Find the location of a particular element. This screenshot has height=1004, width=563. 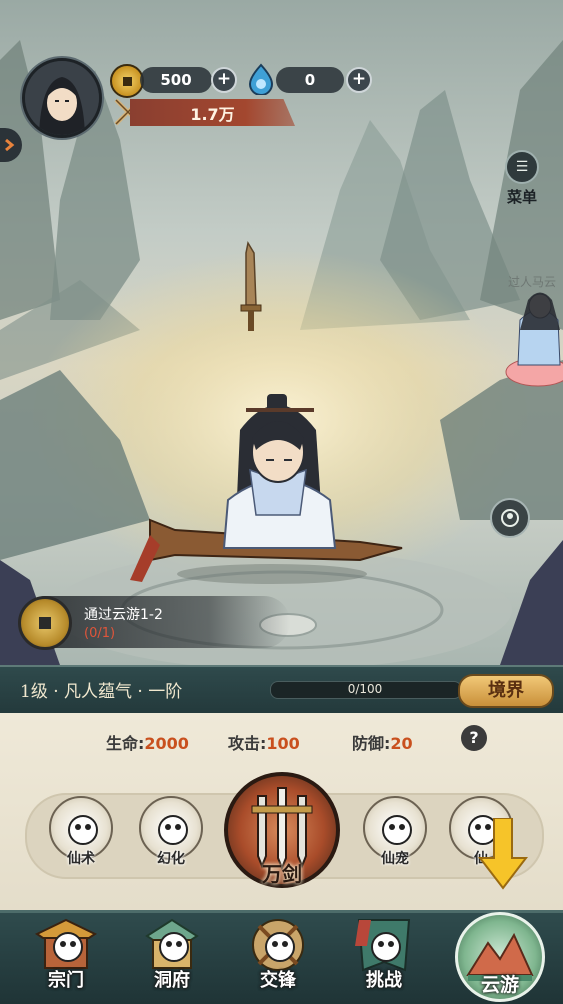

nav-cave: 洞府 is located at coordinates (172, 956).